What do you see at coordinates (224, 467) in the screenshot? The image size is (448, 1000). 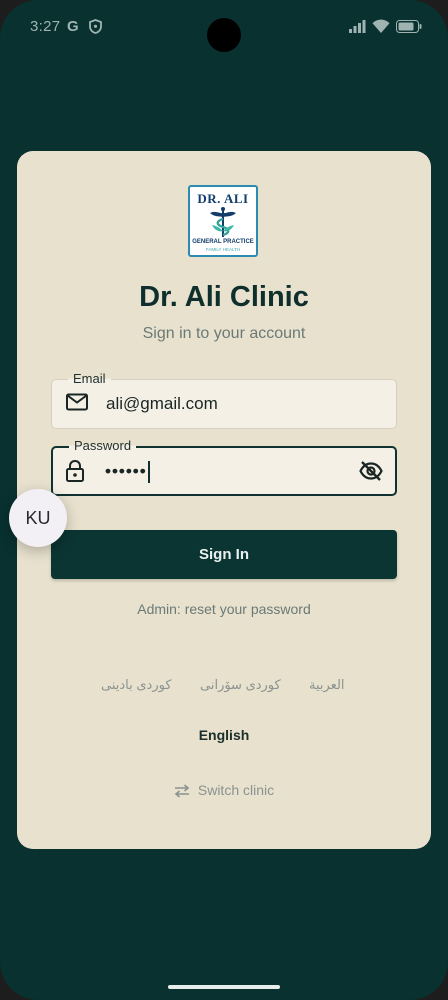 I see `password-field: Password ••••••` at bounding box center [224, 467].